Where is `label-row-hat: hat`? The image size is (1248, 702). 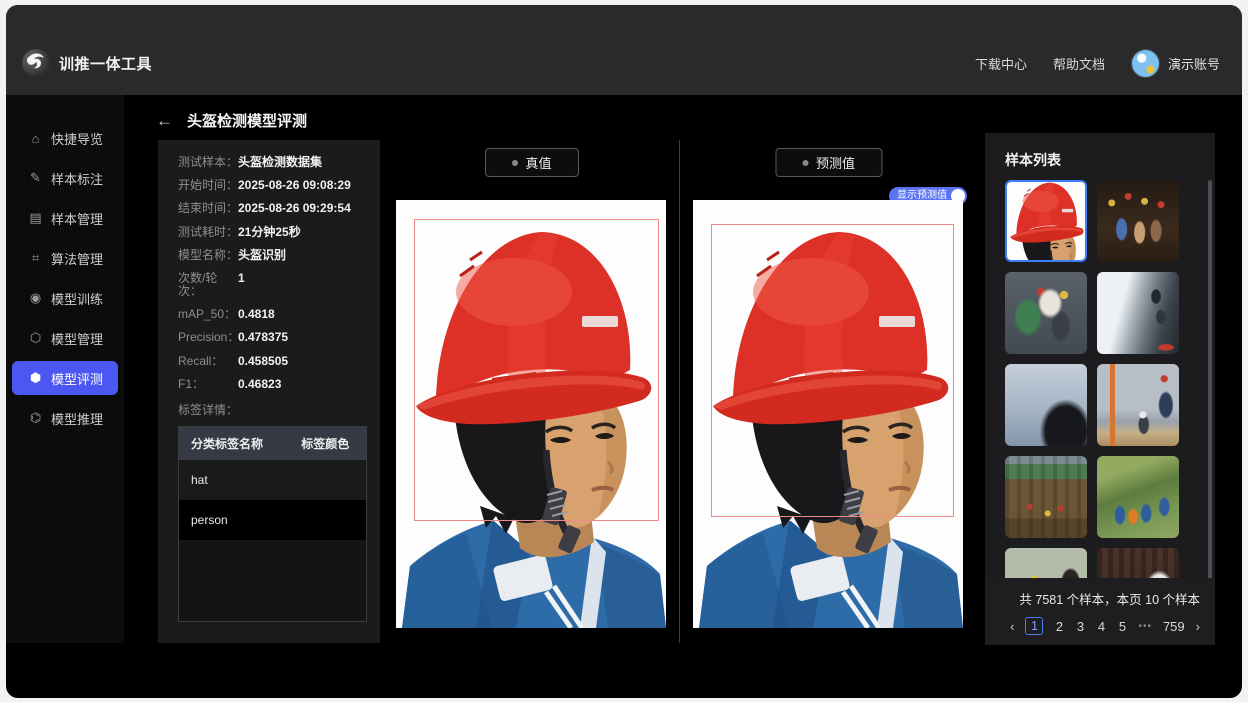 label-row-hat: hat is located at coordinates (272, 479).